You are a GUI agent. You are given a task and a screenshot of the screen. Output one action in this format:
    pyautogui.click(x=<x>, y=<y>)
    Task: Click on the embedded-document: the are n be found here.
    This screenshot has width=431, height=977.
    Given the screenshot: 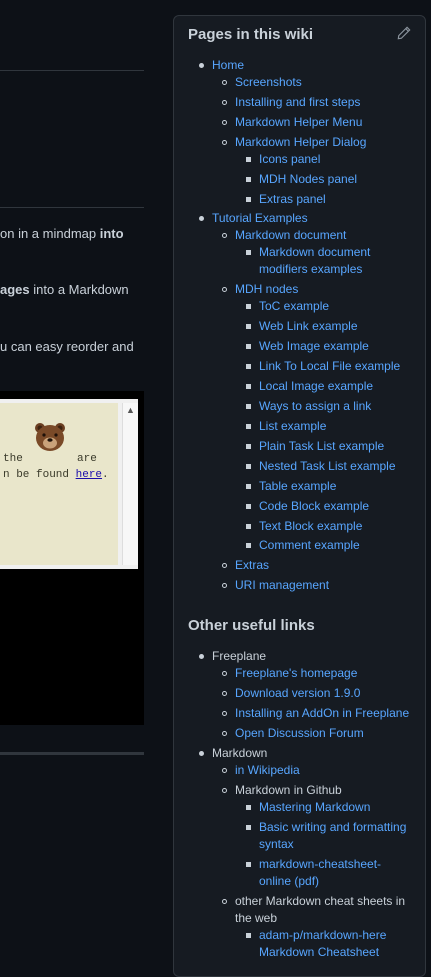 What is the action you would take?
    pyautogui.click(x=59, y=484)
    